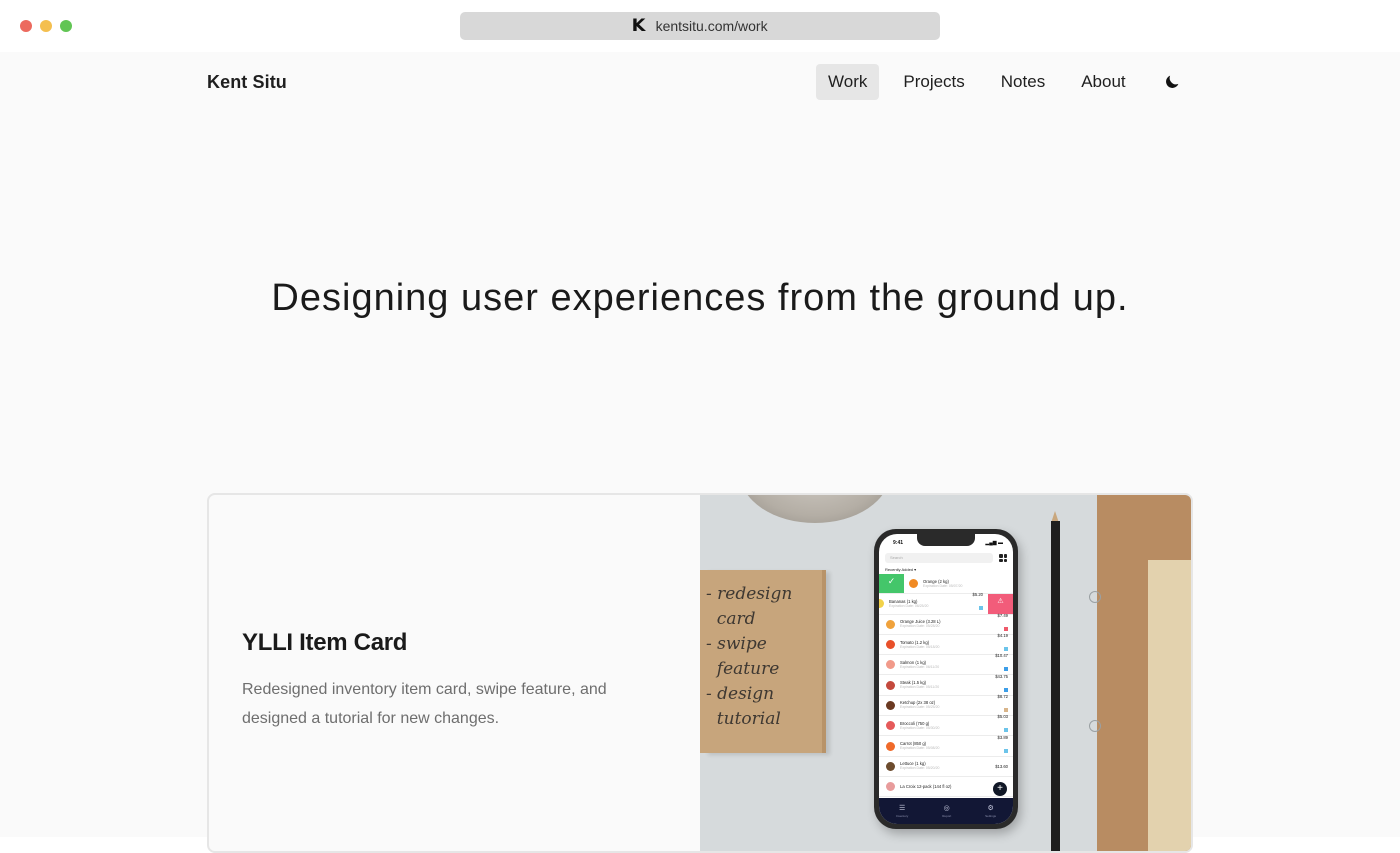 This screenshot has height=853, width=1400. Describe the element at coordinates (46, 26) in the screenshot. I see `minimize-window-button` at that location.